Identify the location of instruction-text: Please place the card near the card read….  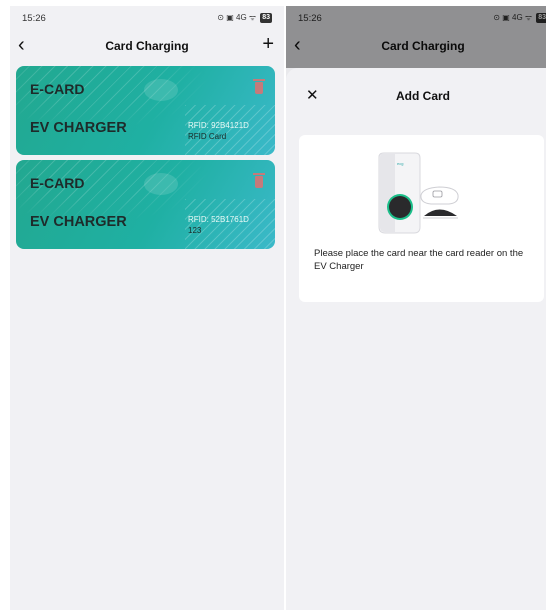
(419, 260).